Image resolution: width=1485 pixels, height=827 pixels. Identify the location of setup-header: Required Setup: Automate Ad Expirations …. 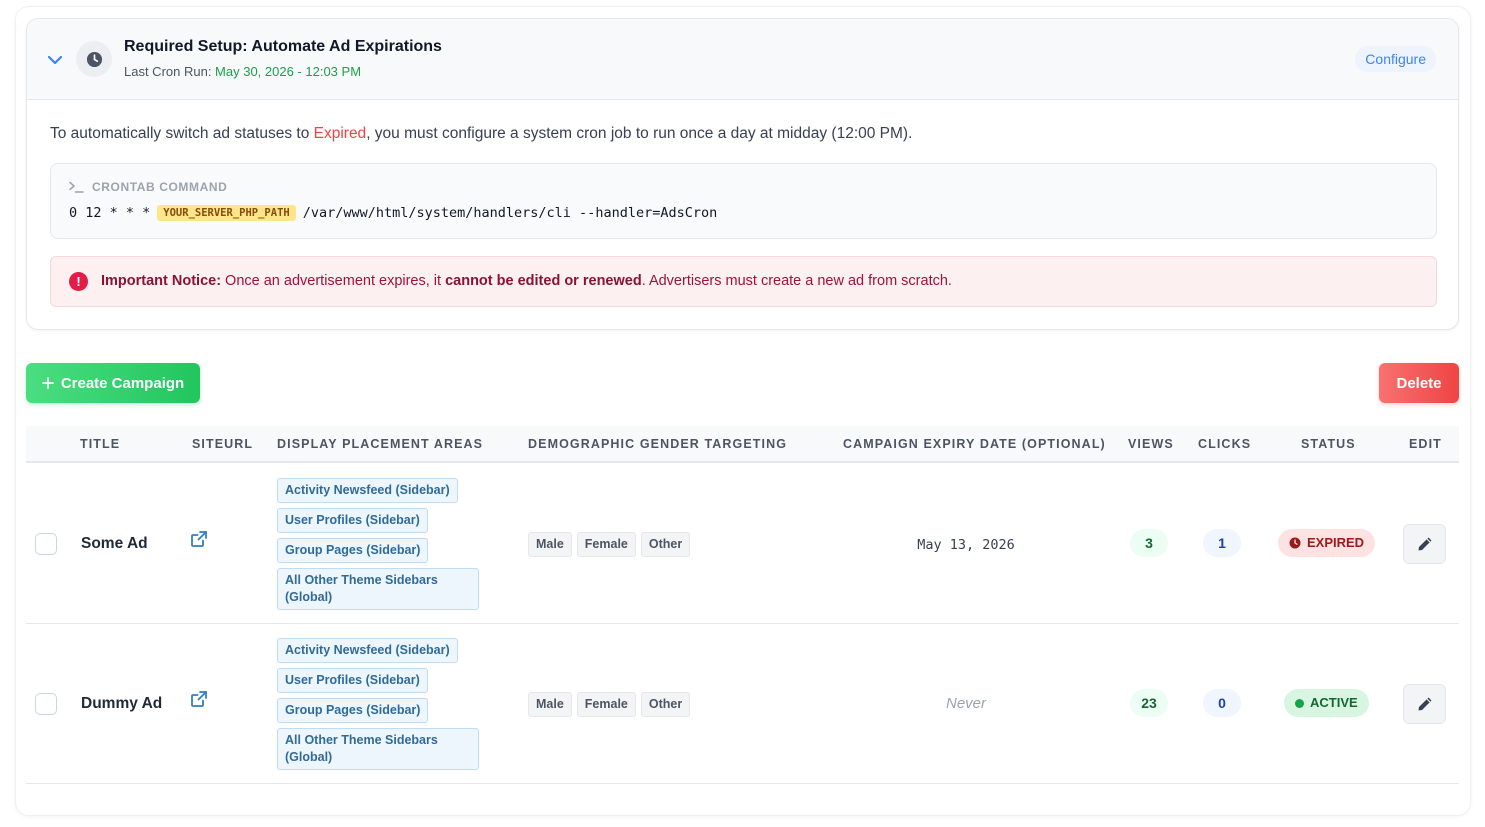
(742, 59).